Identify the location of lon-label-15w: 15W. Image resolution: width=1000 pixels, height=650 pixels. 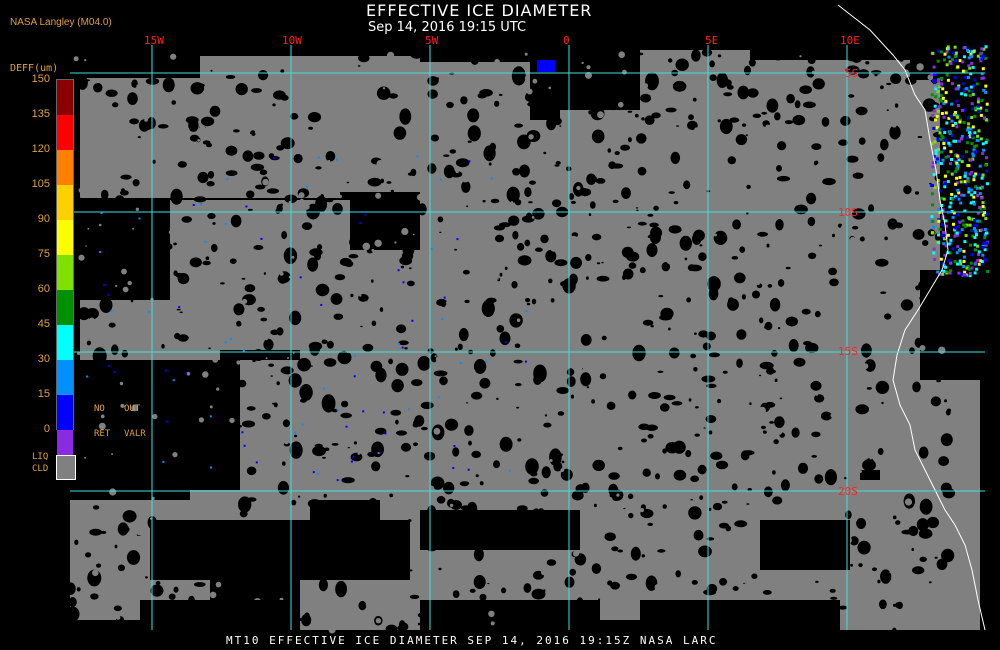
(154, 40).